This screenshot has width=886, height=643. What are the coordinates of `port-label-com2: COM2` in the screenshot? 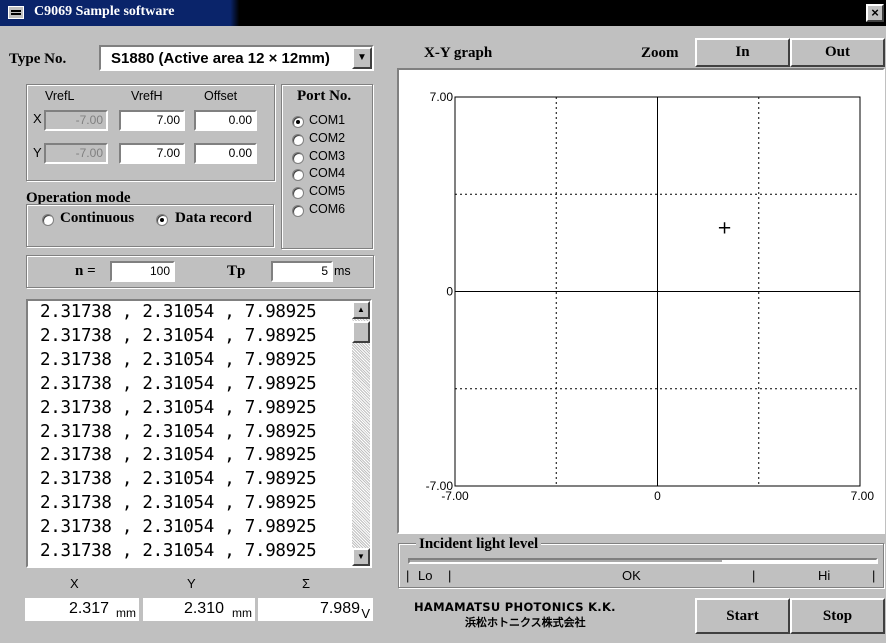 It's located at (327, 138).